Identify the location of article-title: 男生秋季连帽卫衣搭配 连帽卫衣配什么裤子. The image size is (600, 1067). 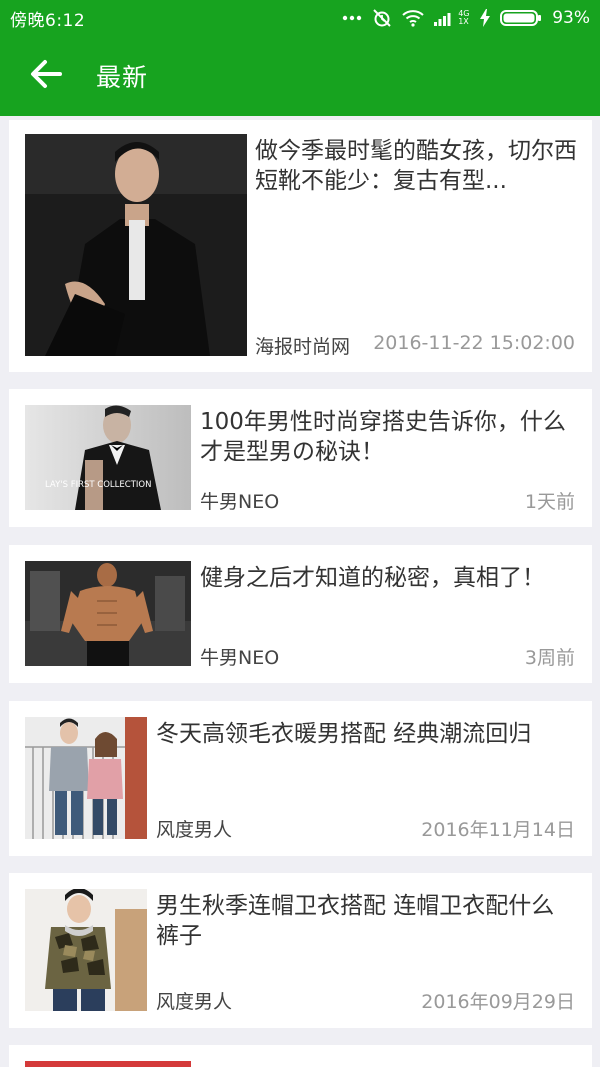
(355, 921).